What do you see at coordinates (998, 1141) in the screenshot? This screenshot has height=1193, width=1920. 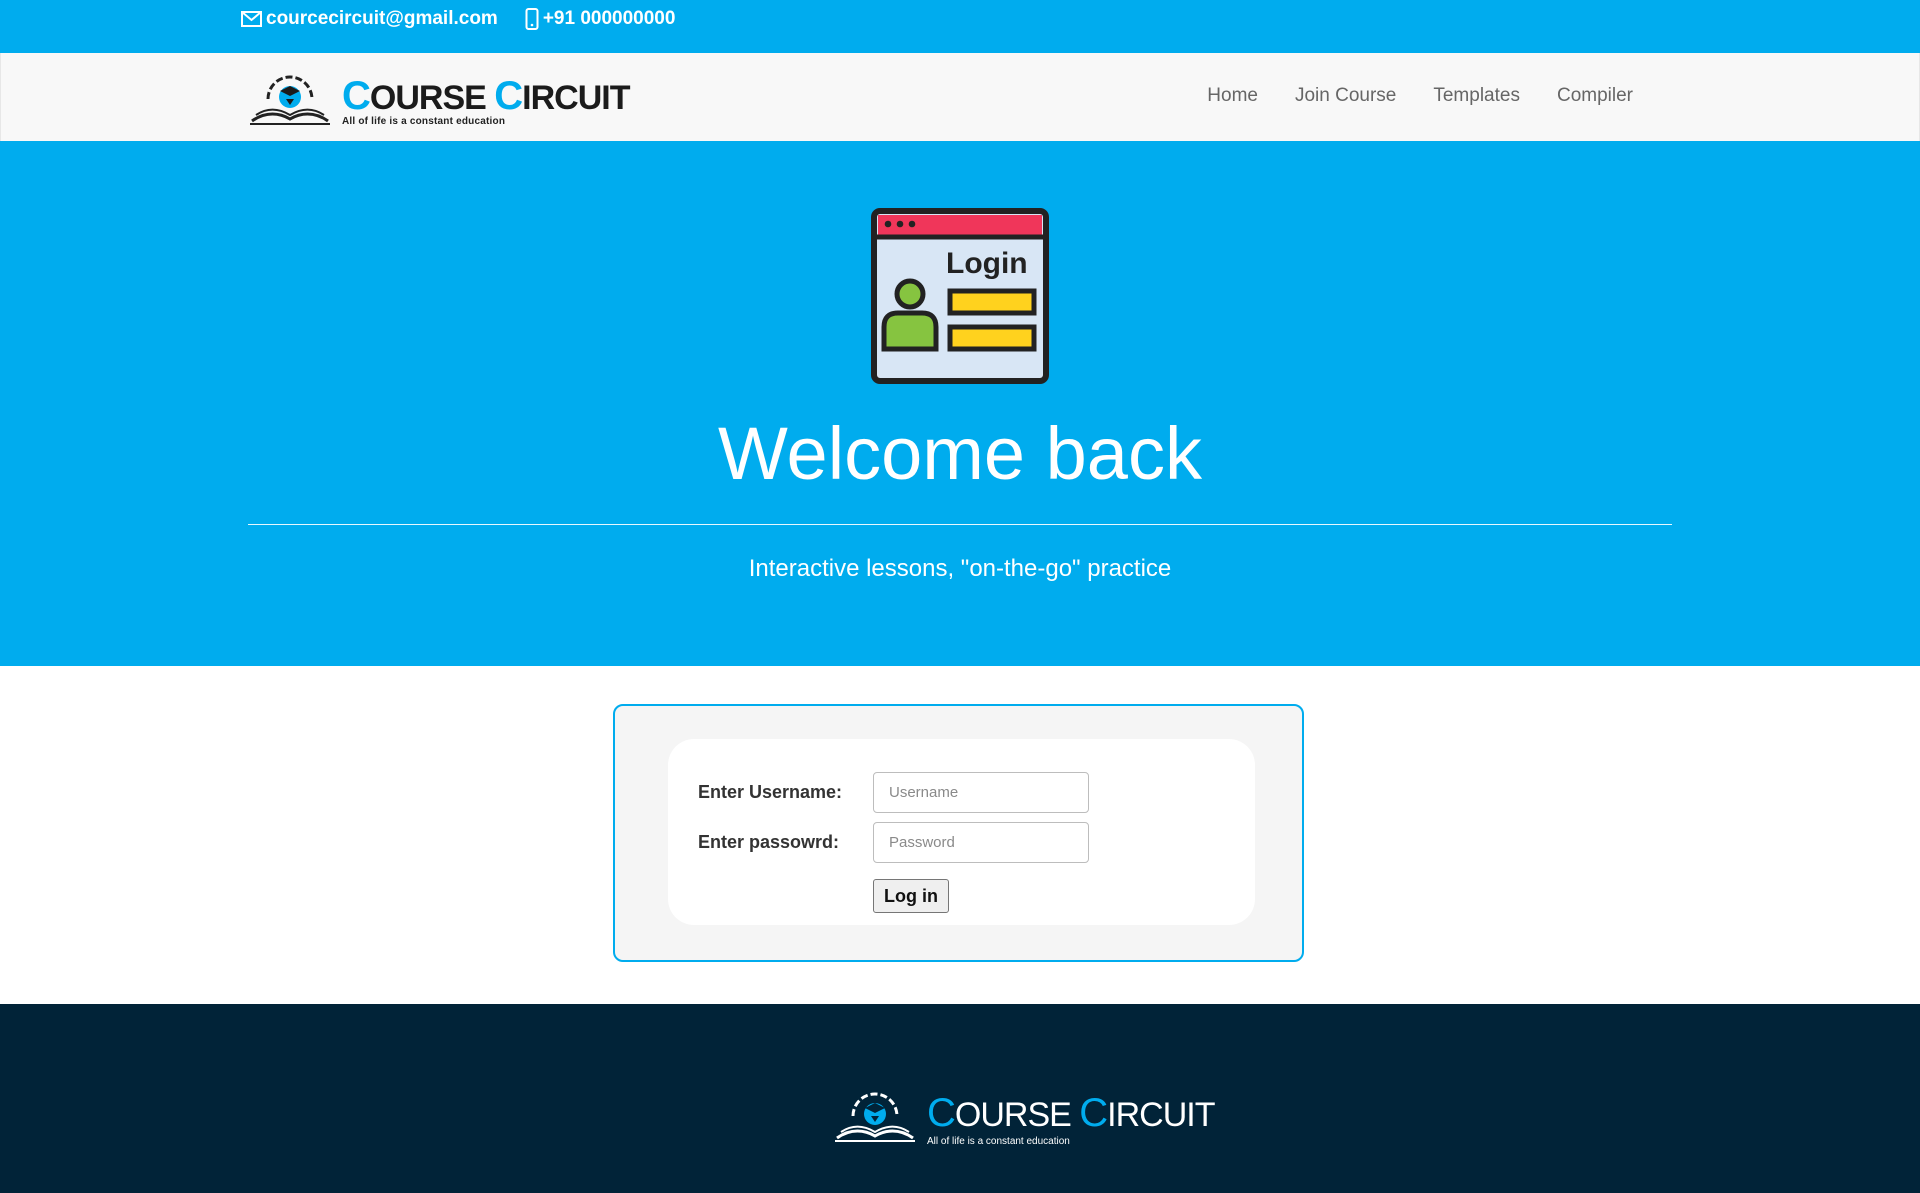 I see `footer-brand-tagline: All of life is a constant education` at bounding box center [998, 1141].